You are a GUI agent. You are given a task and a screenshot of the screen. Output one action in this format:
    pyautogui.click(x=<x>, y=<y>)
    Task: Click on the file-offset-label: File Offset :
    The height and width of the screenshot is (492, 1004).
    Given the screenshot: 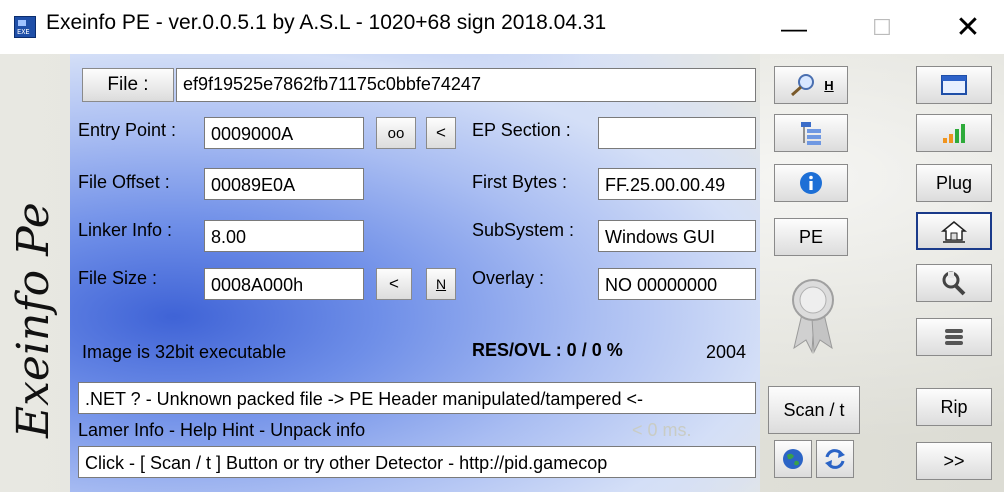 What is the action you would take?
    pyautogui.click(x=124, y=182)
    